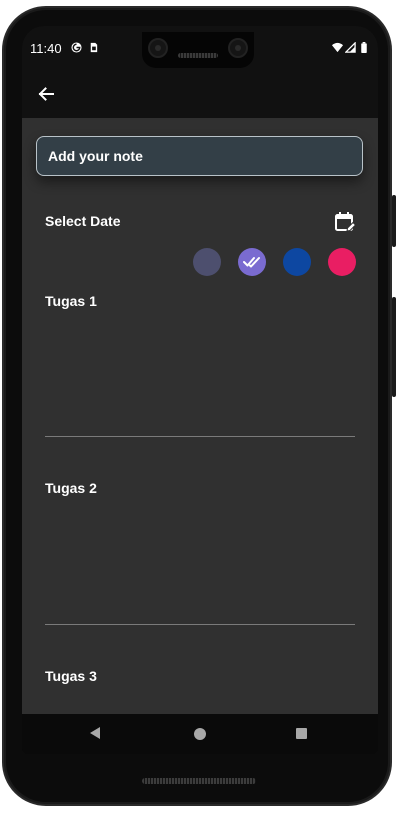  I want to click on color-swatch-blue, so click(297, 262).